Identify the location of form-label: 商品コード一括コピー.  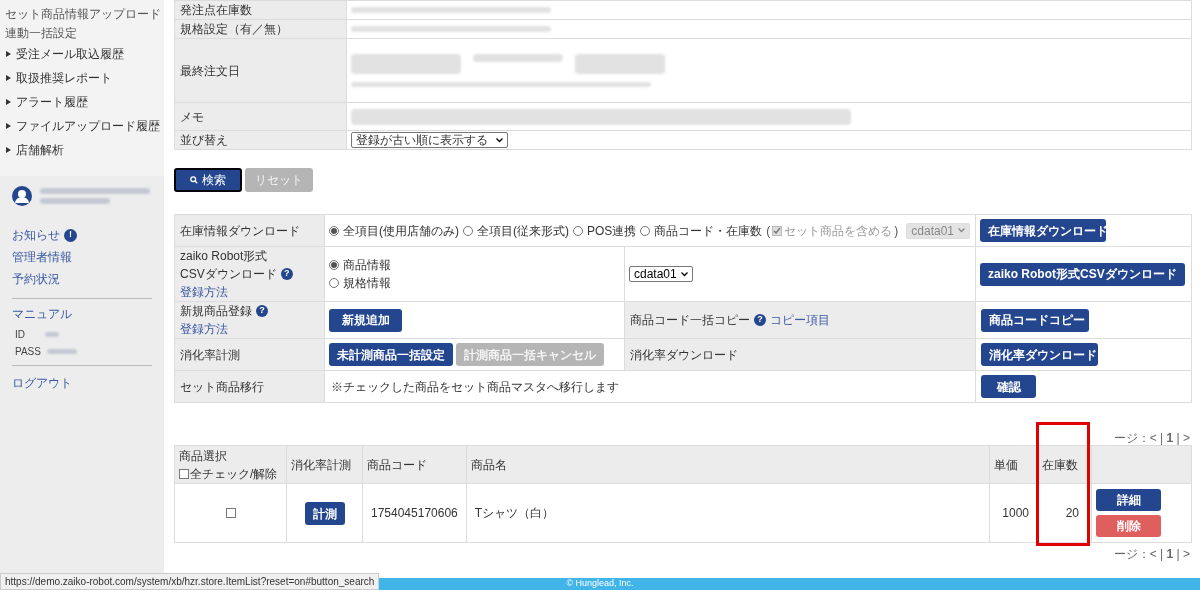
(690, 320).